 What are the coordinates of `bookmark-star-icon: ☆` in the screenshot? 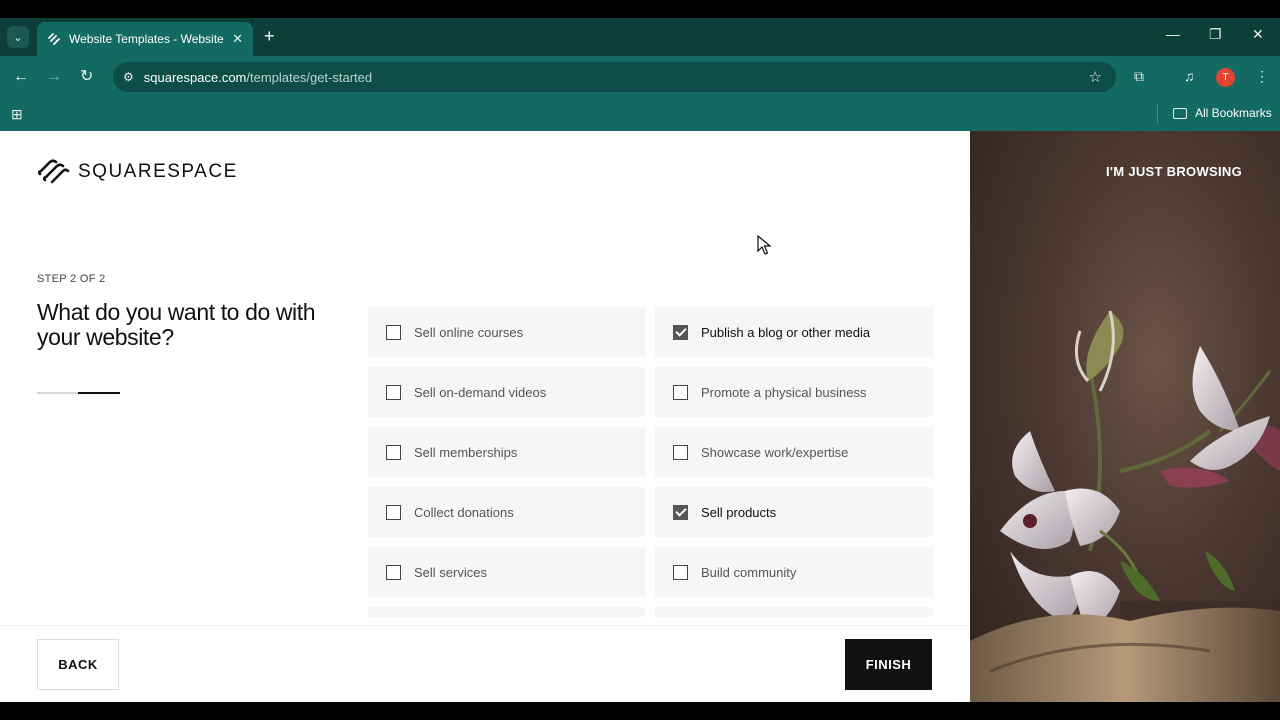 It's located at (1095, 77).